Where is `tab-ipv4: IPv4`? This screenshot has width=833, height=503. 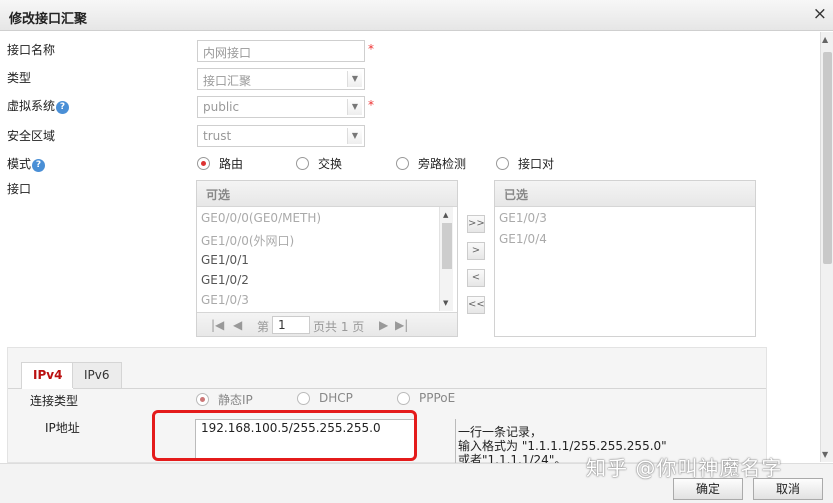
tab-ipv4: IPv4 is located at coordinates (48, 375).